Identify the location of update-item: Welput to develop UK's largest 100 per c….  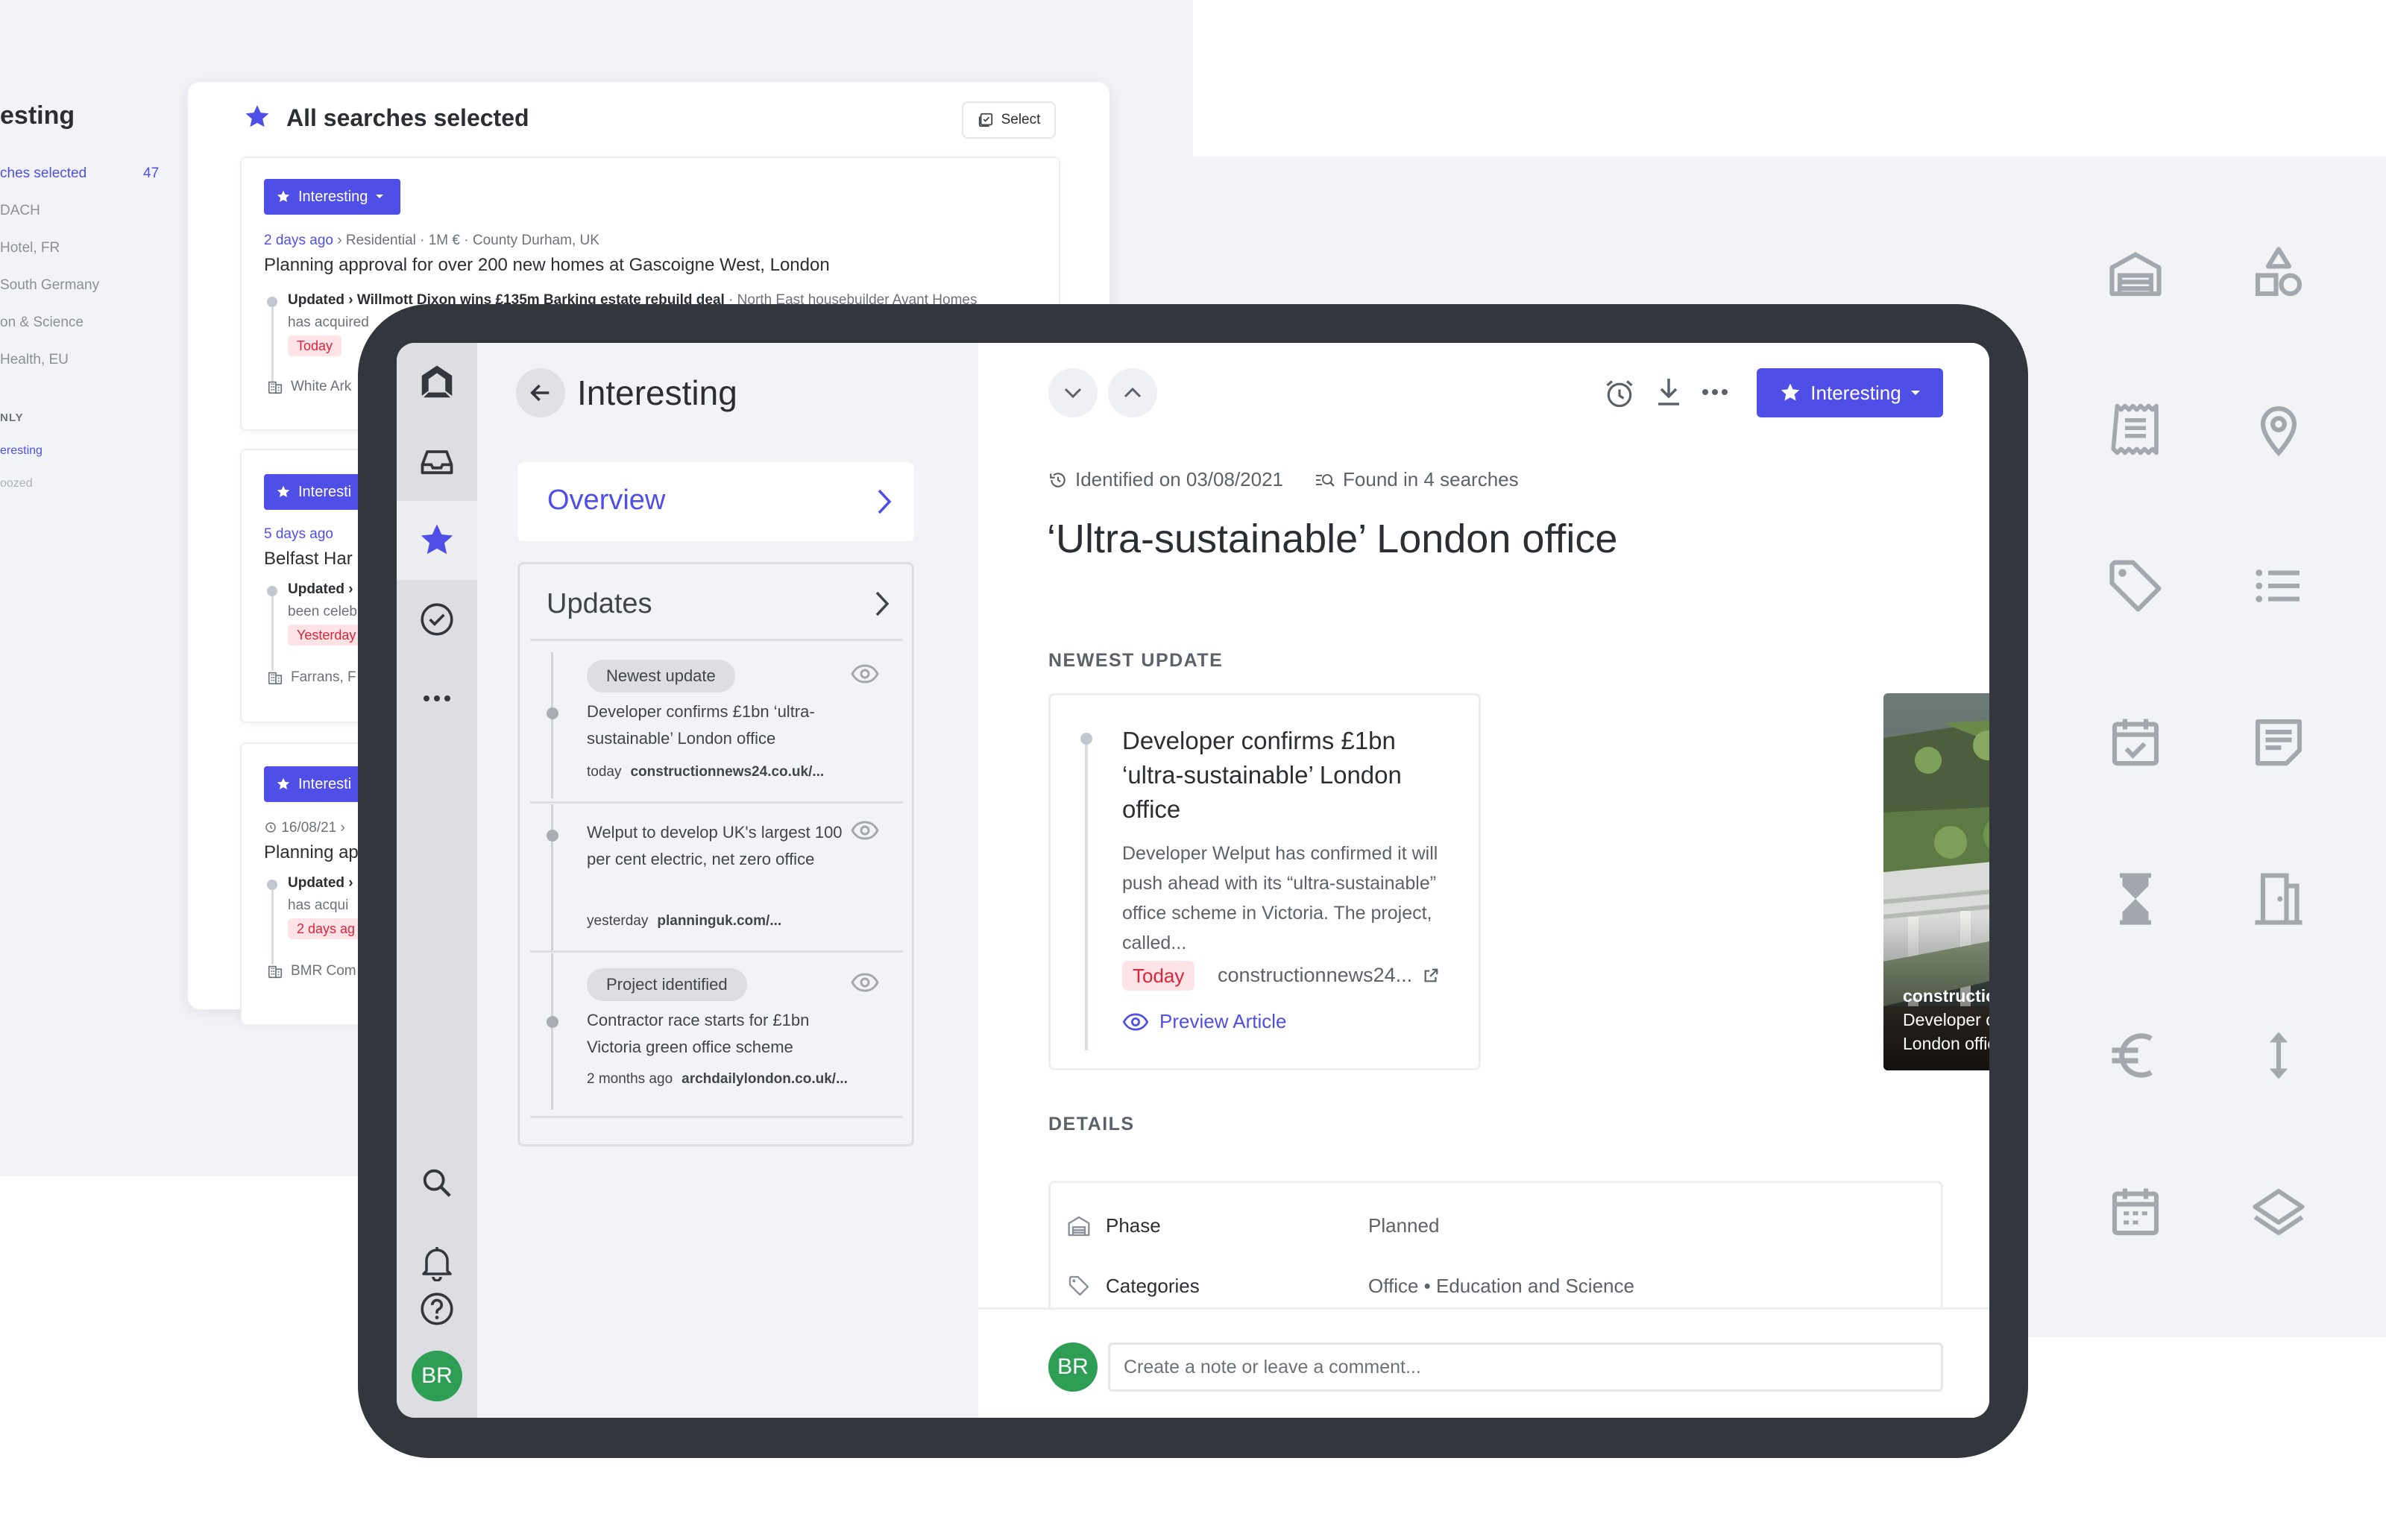
(716, 877).